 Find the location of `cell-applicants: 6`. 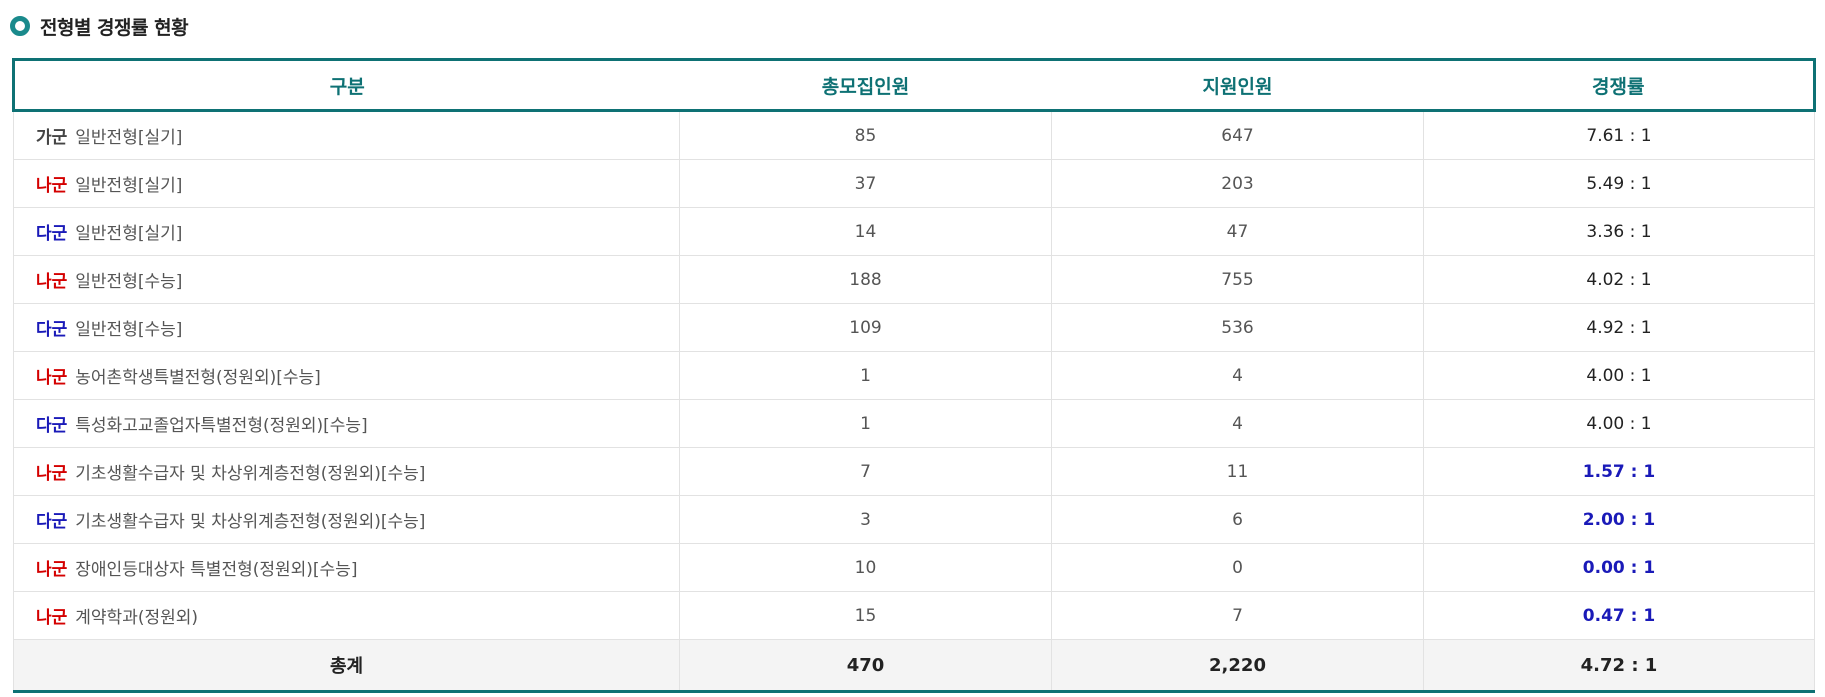

cell-applicants: 6 is located at coordinates (1237, 519).